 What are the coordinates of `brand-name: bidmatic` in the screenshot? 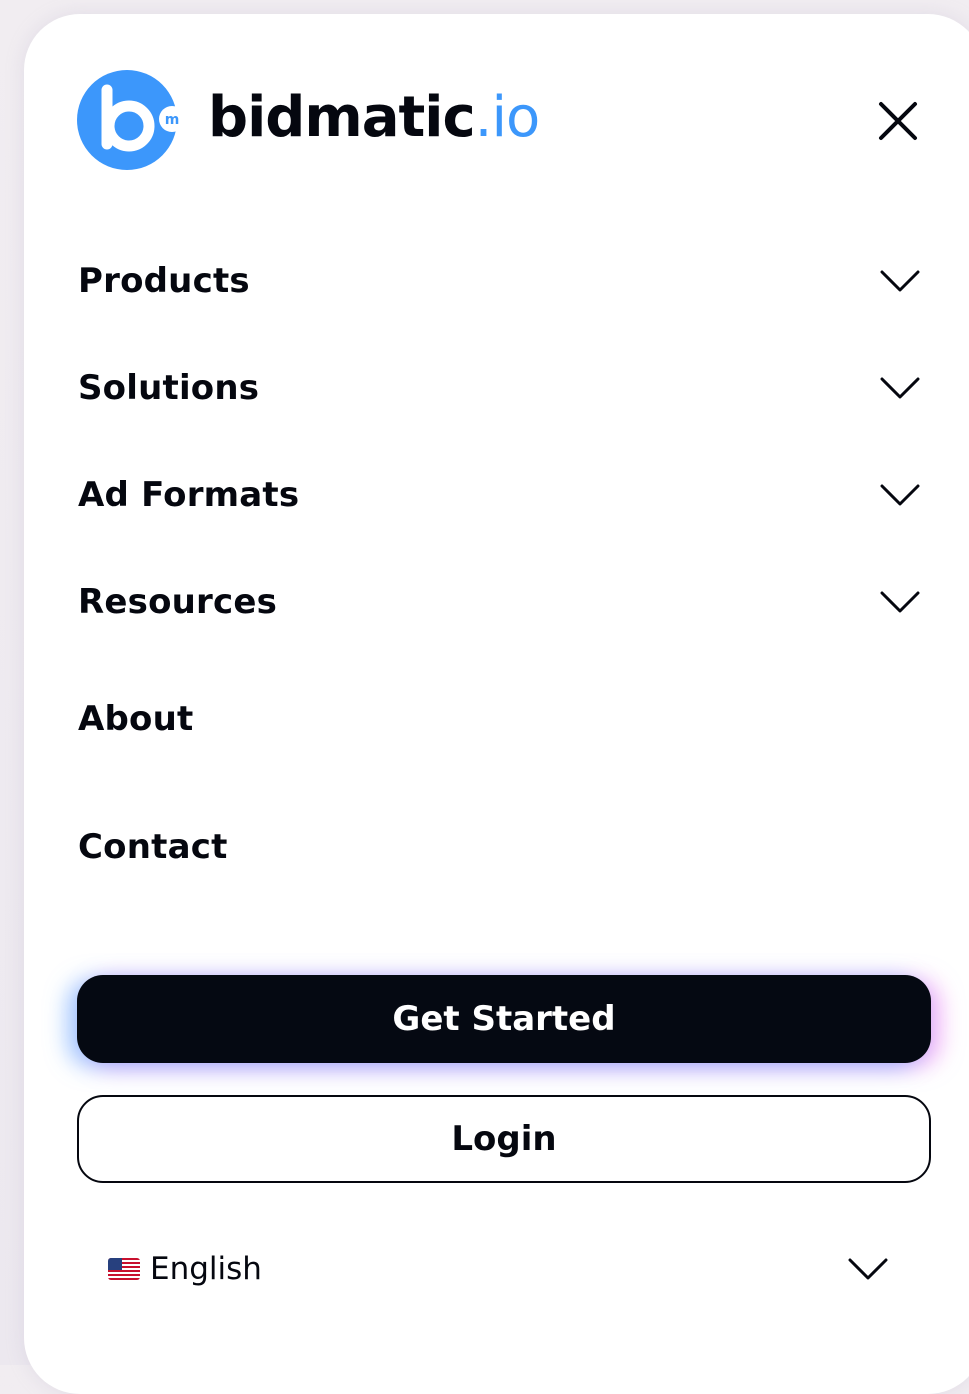 It's located at (342, 117).